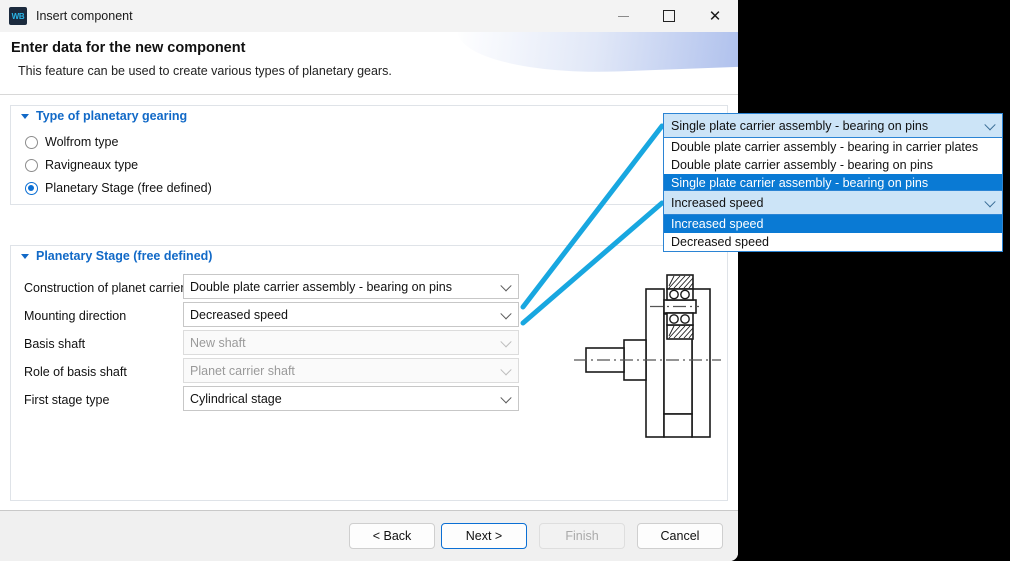 This screenshot has width=1010, height=561. Describe the element at coordinates (351, 314) in the screenshot. I see `combo-mounting-direction: Decreased speed` at that location.